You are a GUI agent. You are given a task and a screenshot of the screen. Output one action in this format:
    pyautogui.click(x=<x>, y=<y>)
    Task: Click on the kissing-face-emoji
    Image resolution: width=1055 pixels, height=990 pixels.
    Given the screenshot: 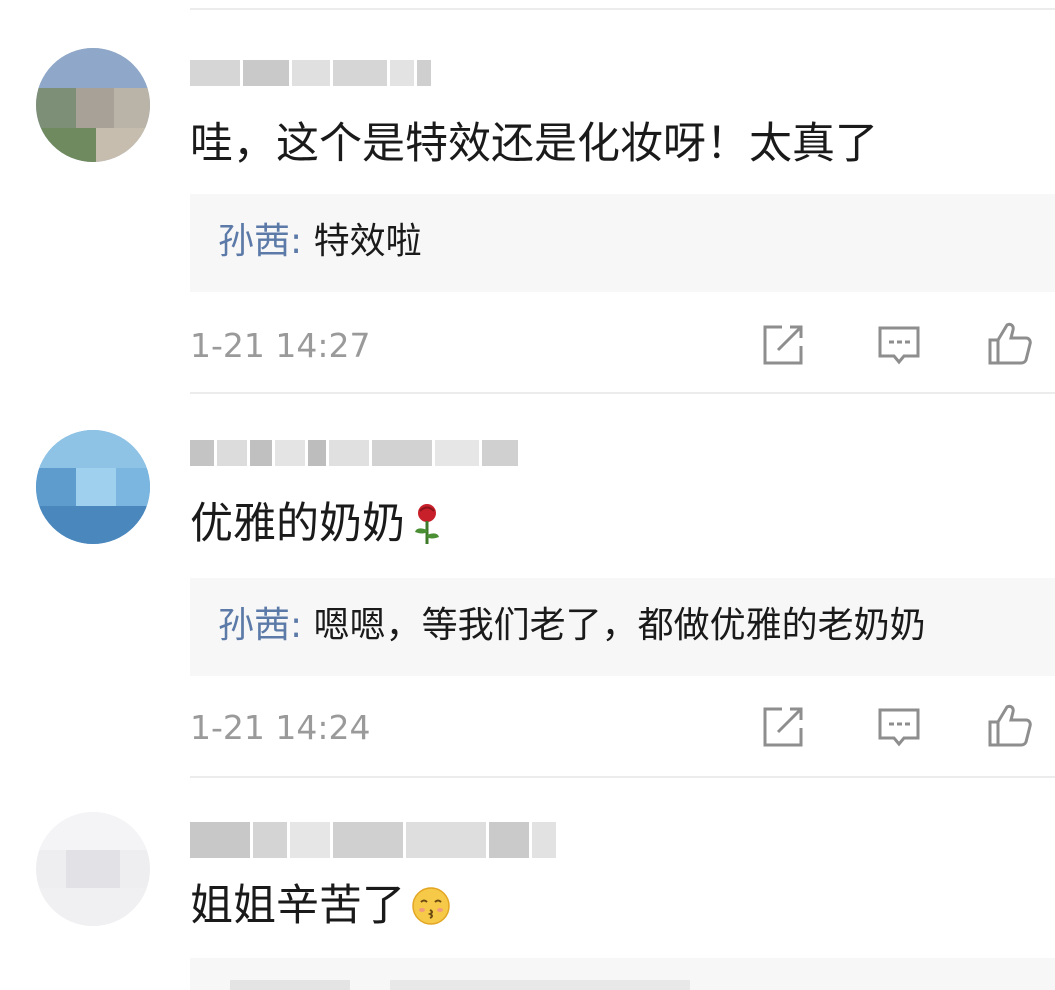 What is the action you would take?
    pyautogui.click(x=431, y=906)
    